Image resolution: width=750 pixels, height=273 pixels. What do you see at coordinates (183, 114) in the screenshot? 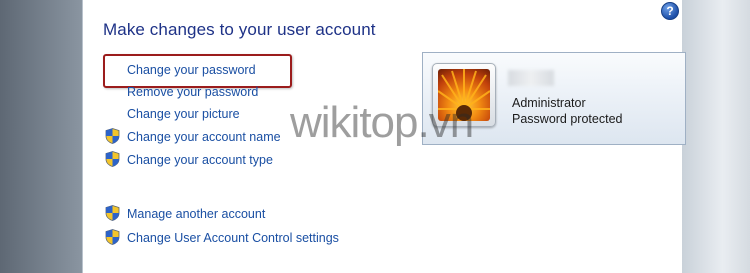
I see `change-picture-link: Change your picture` at bounding box center [183, 114].